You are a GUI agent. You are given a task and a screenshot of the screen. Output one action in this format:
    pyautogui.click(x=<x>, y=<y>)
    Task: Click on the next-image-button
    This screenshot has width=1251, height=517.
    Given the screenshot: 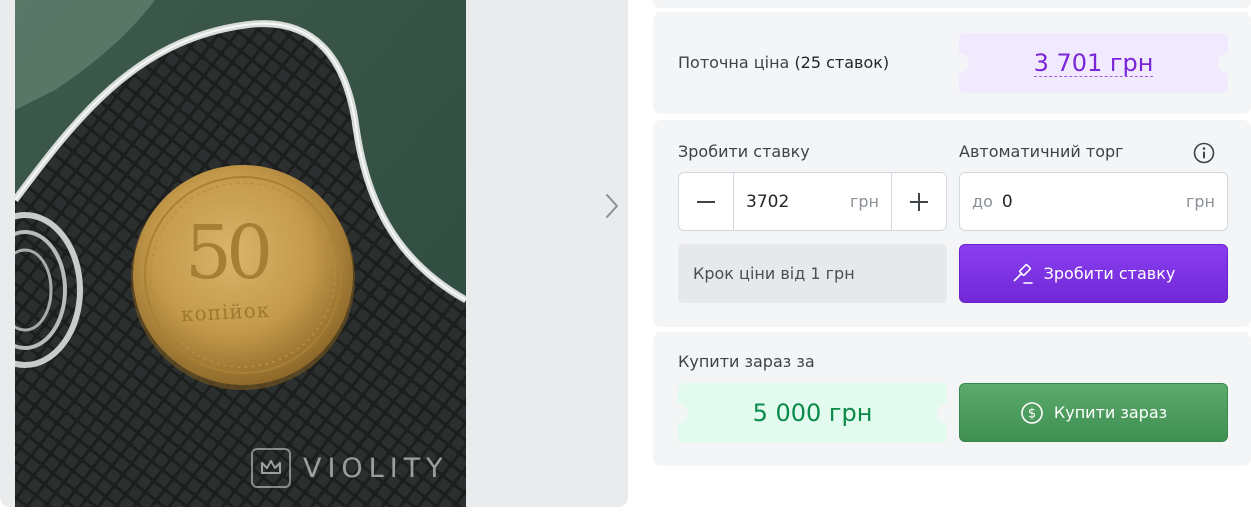 What is the action you would take?
    pyautogui.click(x=612, y=206)
    